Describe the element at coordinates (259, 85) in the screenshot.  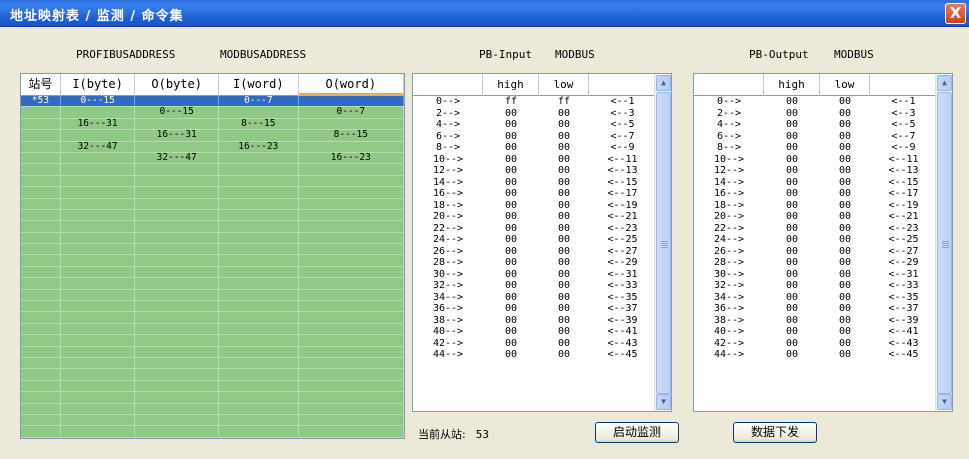
I see `column-header-i-word: I(word)` at that location.